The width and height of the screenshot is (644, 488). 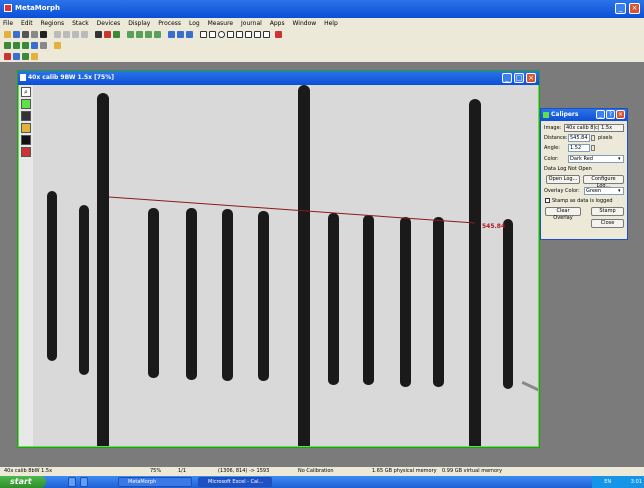 What do you see at coordinates (584, 115) in the screenshot?
I see `calipers-titlebar: Calipers _ ? ×` at bounding box center [584, 115].